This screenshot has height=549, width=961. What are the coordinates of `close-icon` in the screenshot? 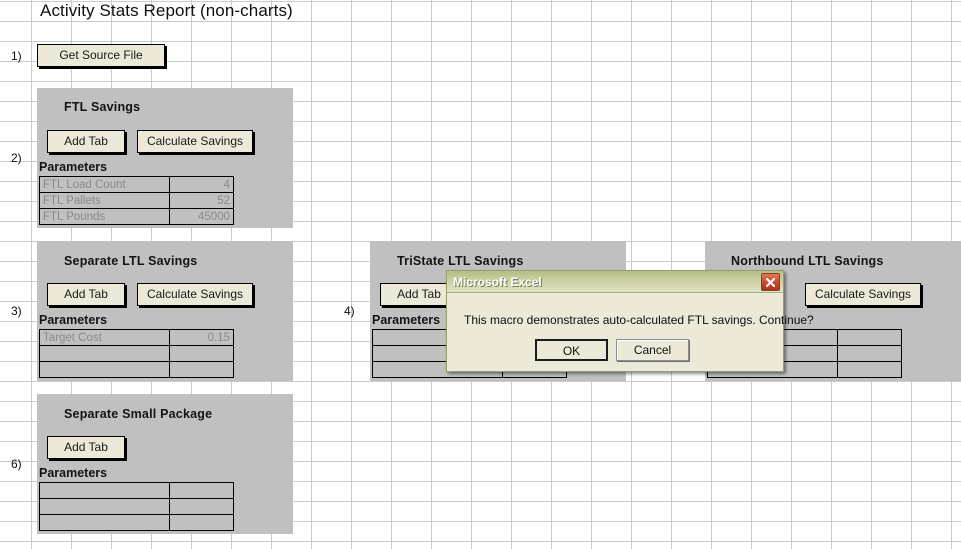 It's located at (770, 282).